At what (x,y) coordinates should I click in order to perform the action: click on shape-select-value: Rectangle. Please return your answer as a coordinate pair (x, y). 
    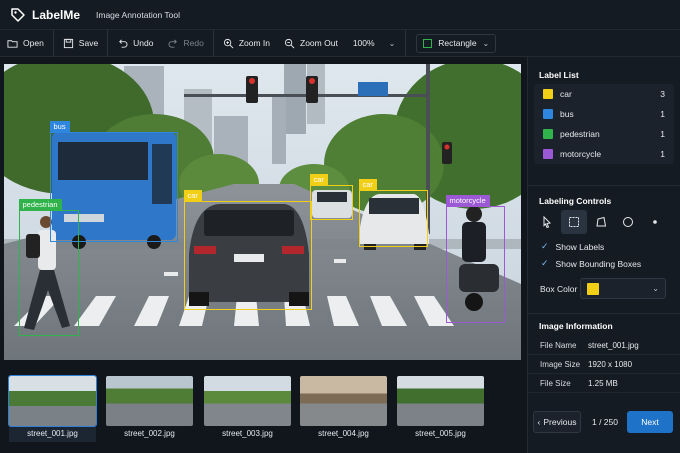
    Looking at the image, I should click on (457, 43).